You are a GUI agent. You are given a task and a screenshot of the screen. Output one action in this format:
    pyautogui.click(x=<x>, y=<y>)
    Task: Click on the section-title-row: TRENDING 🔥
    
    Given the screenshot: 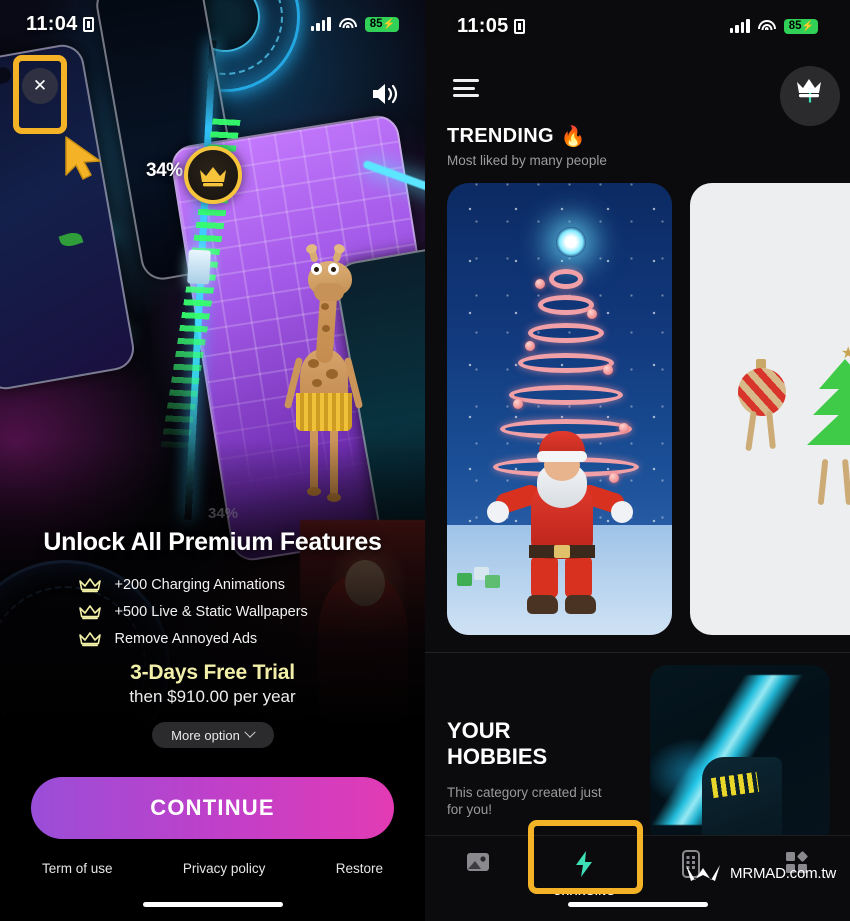 What is the action you would take?
    pyautogui.click(x=527, y=136)
    